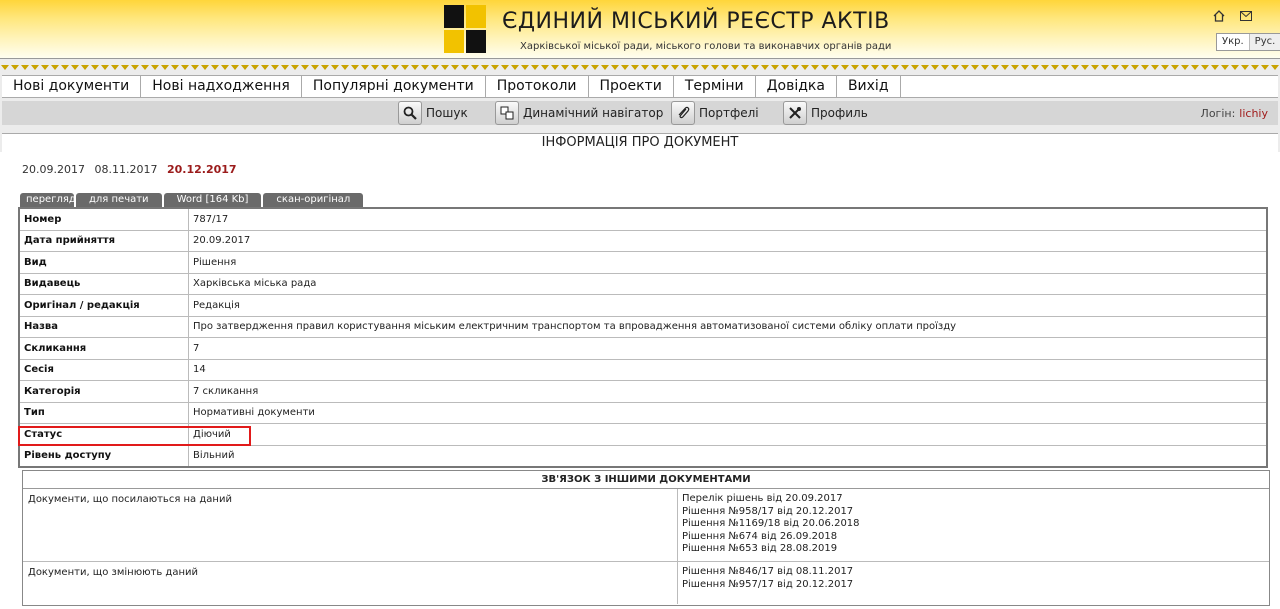 The image size is (1280, 609). What do you see at coordinates (103, 391) in the screenshot?
I see `field-label: Категорія` at bounding box center [103, 391].